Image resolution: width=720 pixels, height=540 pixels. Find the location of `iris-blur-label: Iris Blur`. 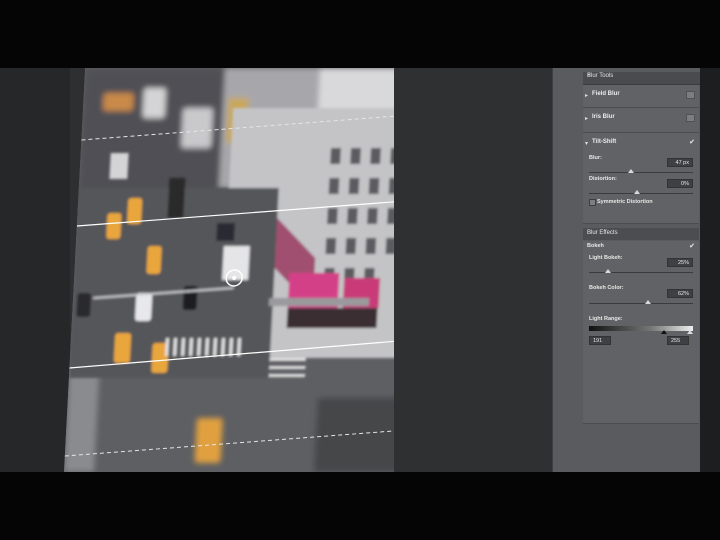

iris-blur-label: Iris Blur is located at coordinates (603, 117).